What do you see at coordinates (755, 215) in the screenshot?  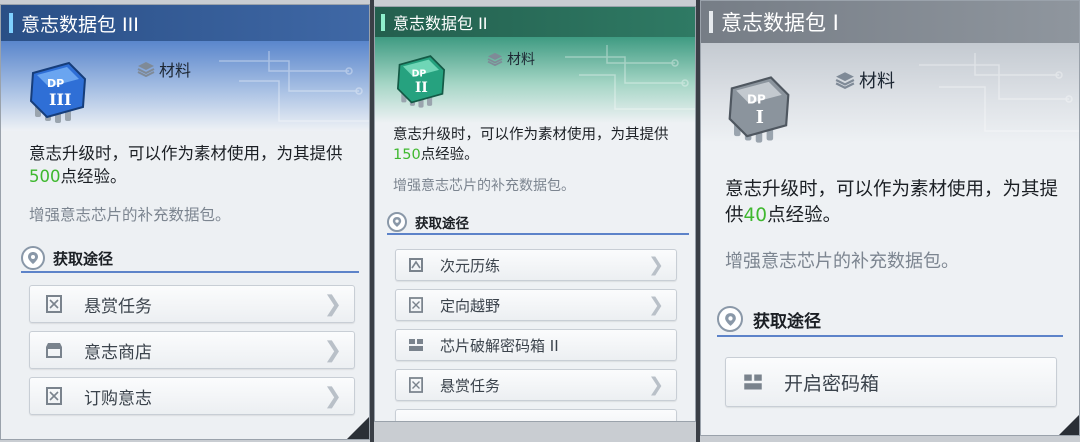 I see `exp-value: 40` at bounding box center [755, 215].